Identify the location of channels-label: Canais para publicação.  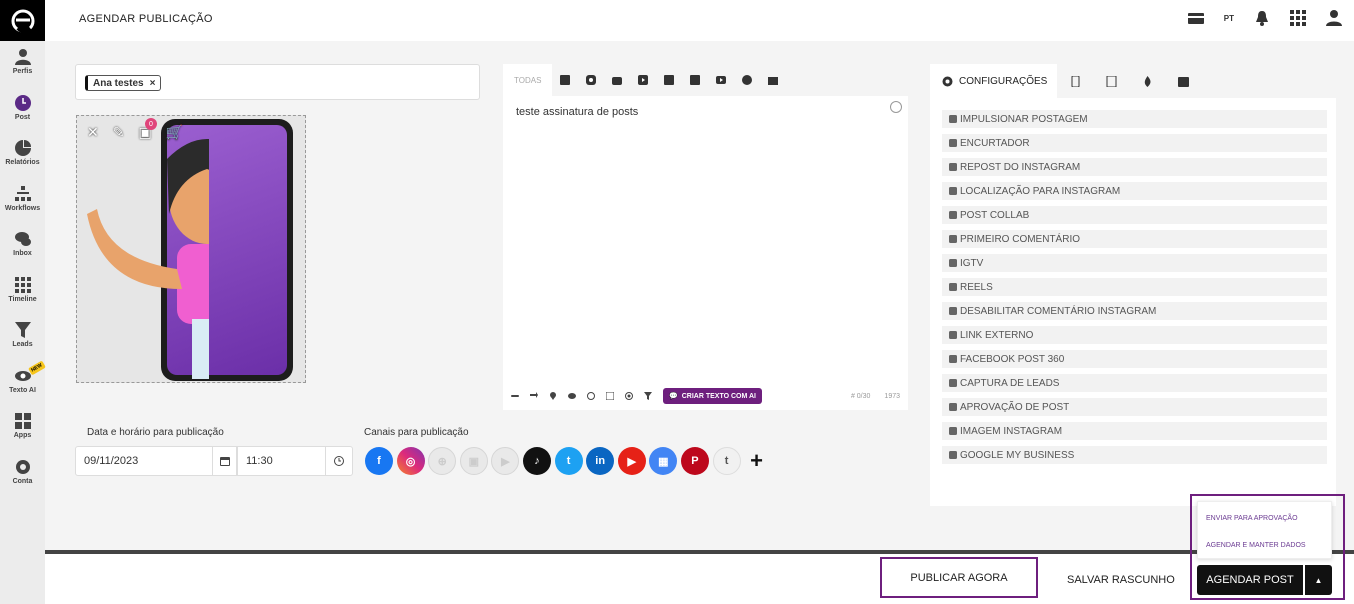
(416, 432).